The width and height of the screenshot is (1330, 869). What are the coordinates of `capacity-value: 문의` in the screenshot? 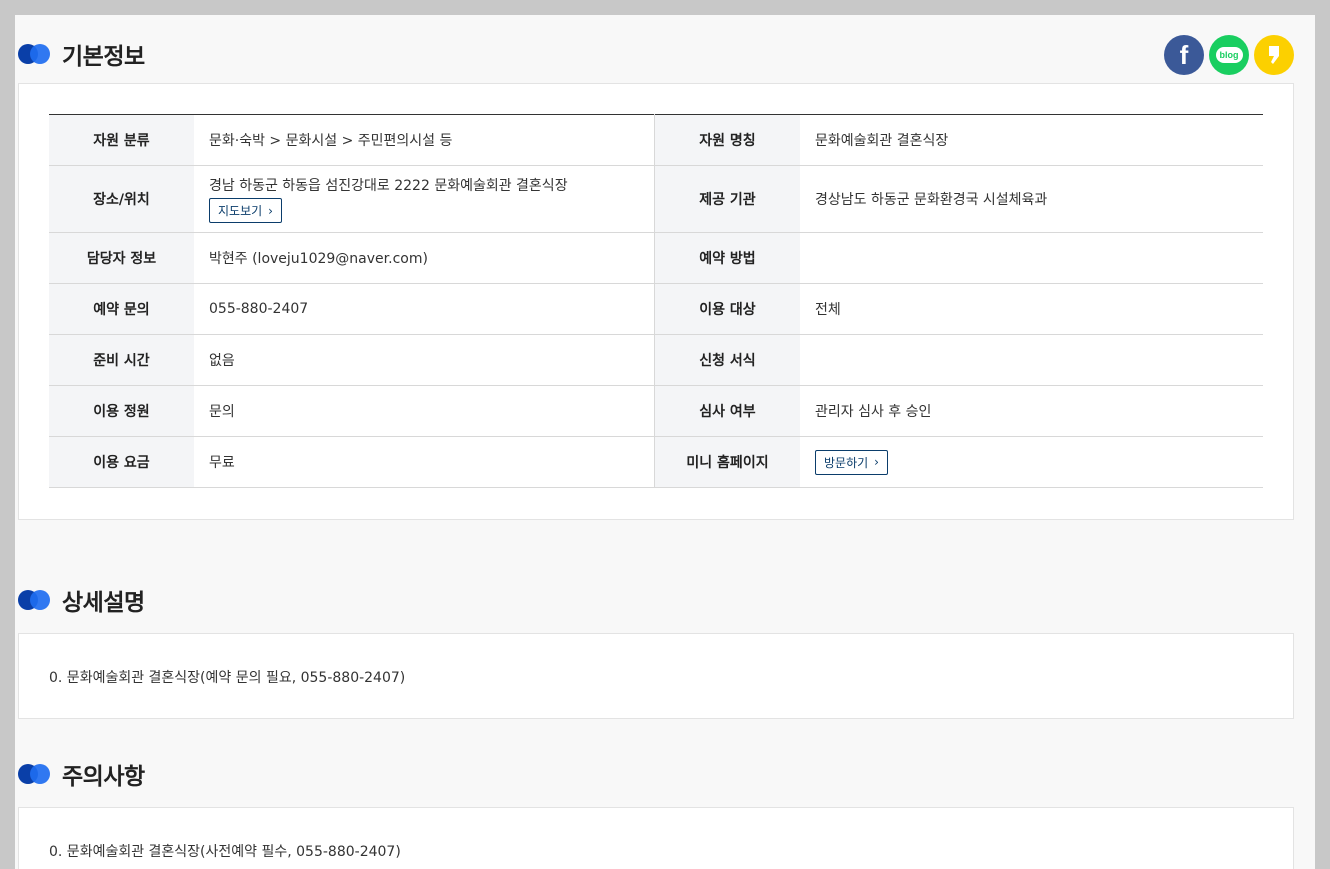 It's located at (424, 411).